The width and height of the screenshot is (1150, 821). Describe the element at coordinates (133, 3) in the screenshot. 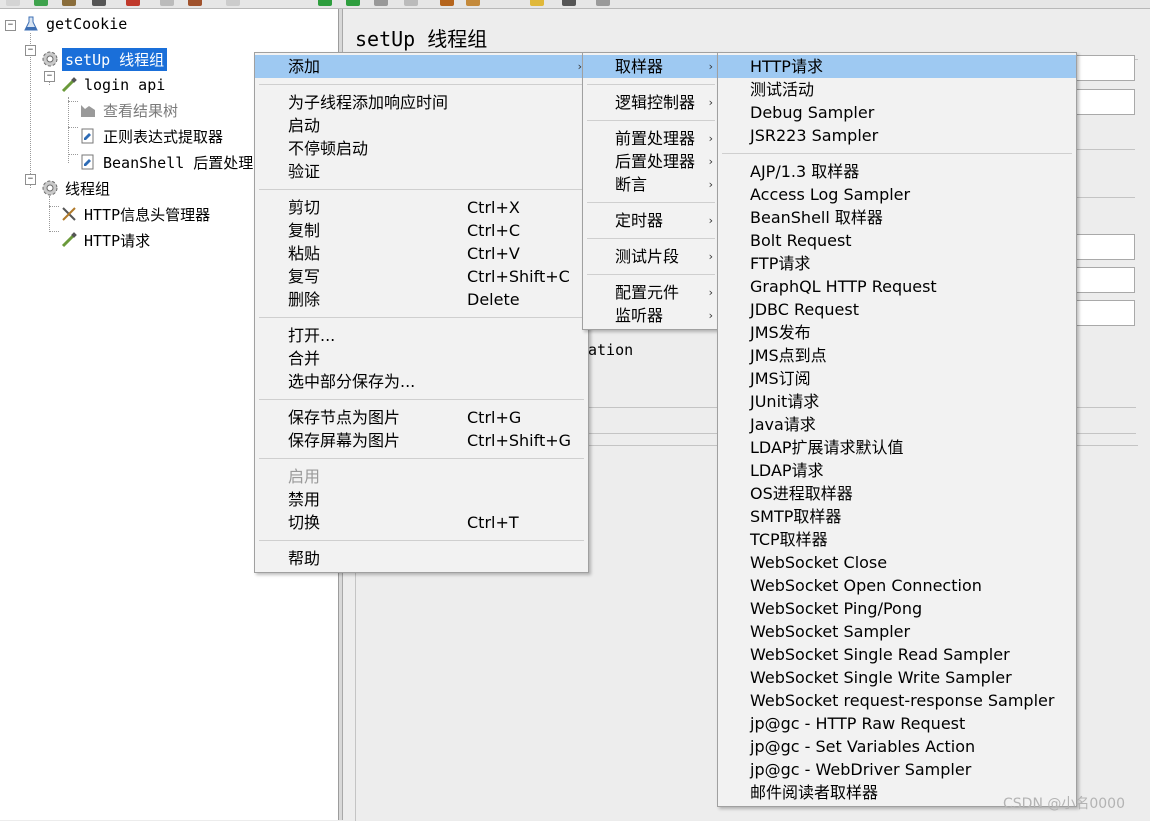

I see `cut-icon` at that location.